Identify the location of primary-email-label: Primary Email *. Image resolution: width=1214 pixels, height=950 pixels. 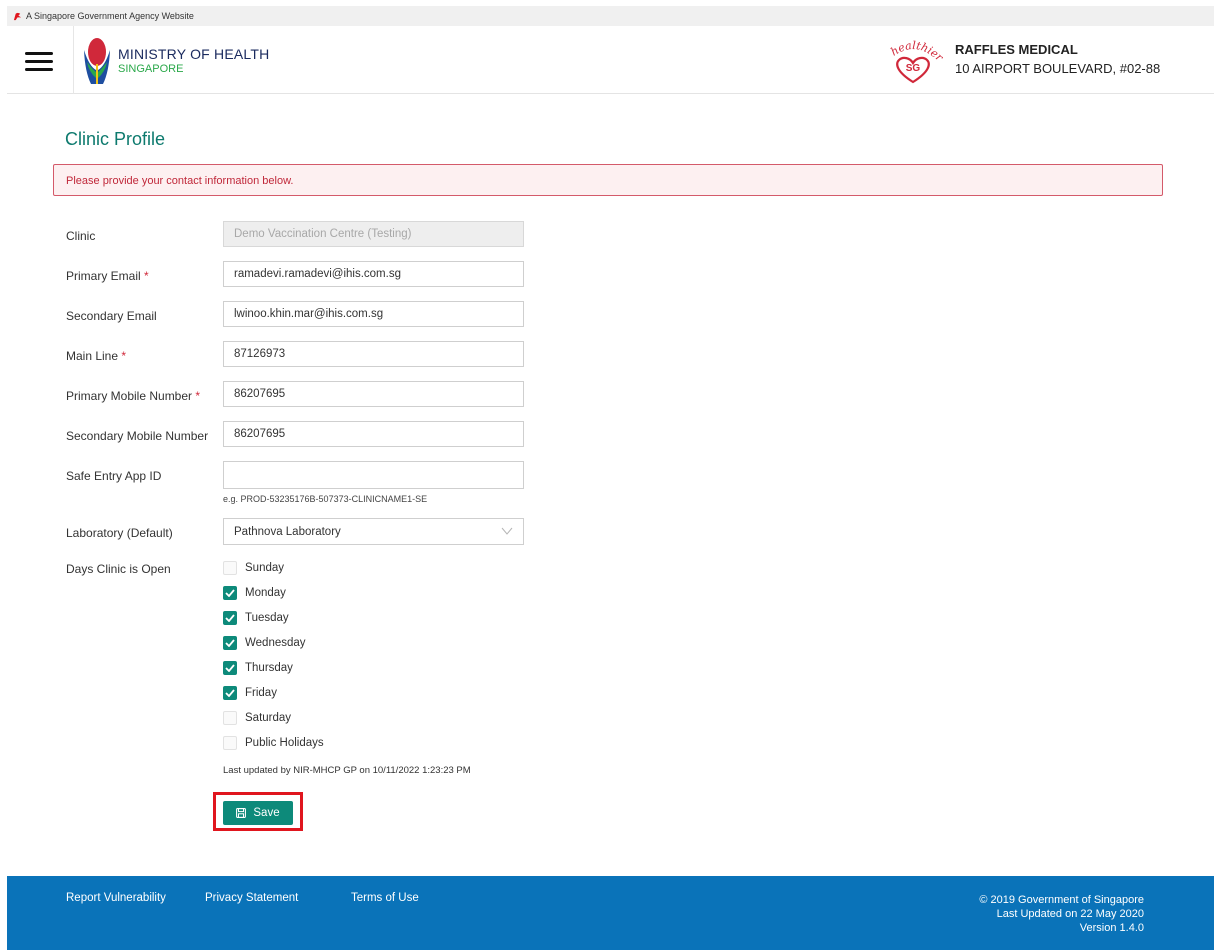
(107, 276).